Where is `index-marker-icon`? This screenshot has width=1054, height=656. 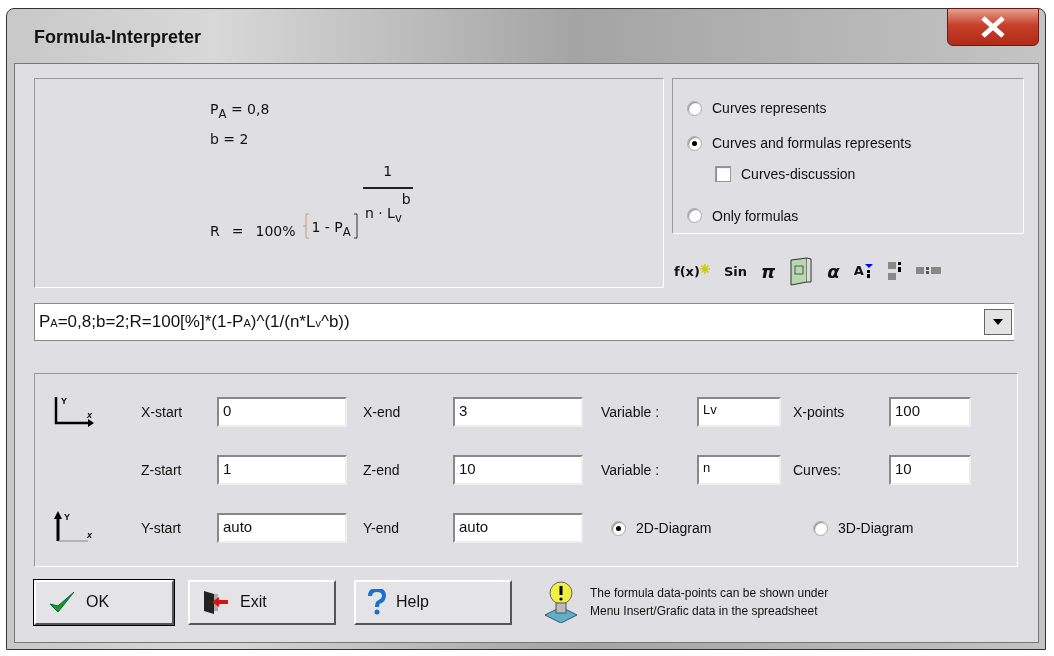
index-marker-icon is located at coordinates (868, 271).